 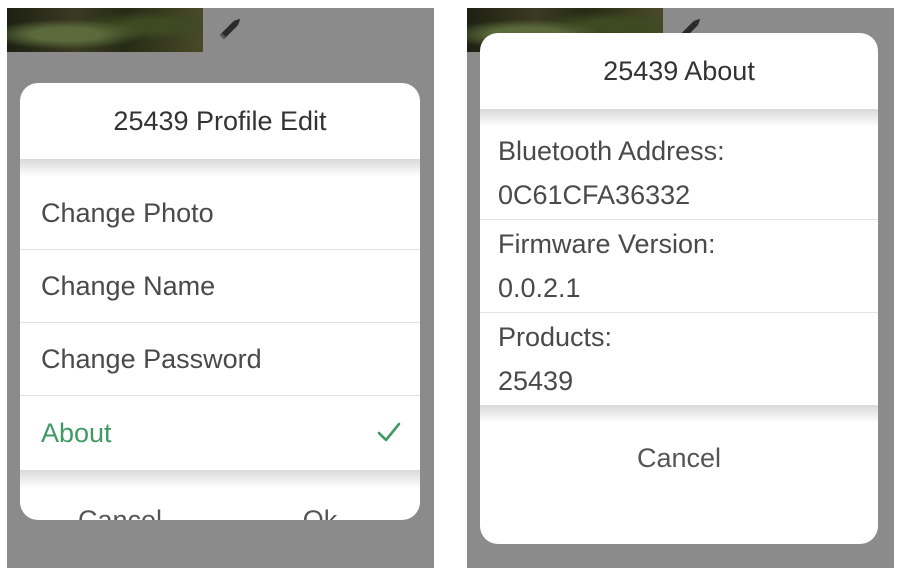 What do you see at coordinates (128, 286) in the screenshot?
I see `menu-item-label: Change Name` at bounding box center [128, 286].